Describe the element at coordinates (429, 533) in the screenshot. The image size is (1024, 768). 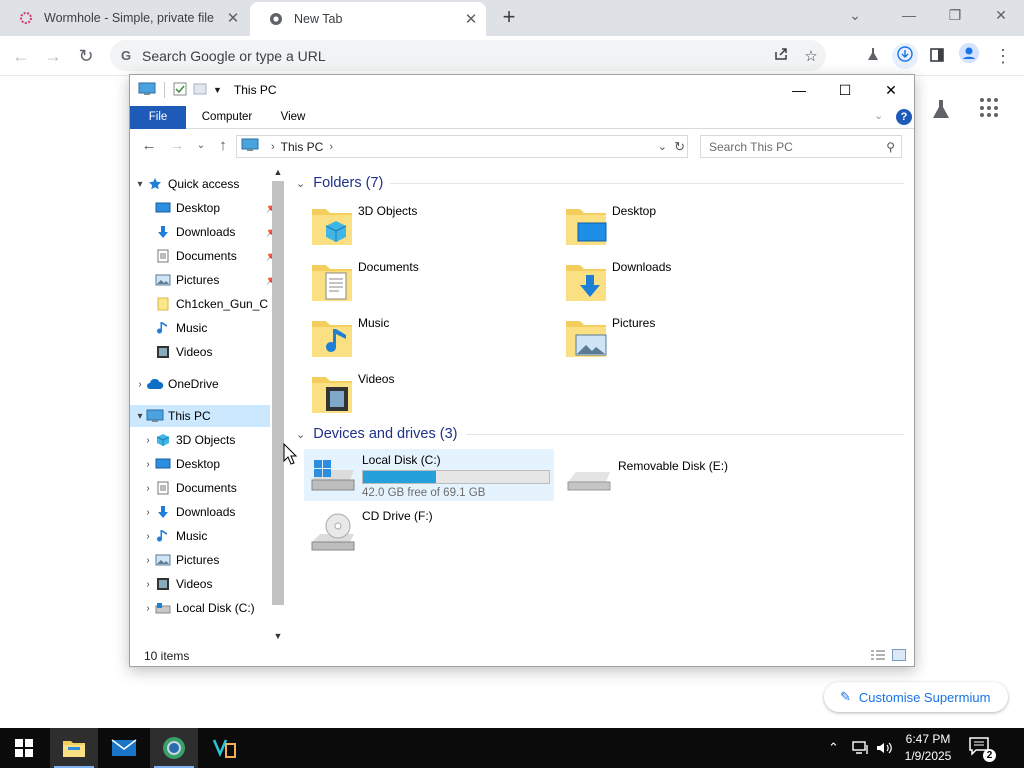
I see `drive-cd-f: CD Drive (F:)` at that location.